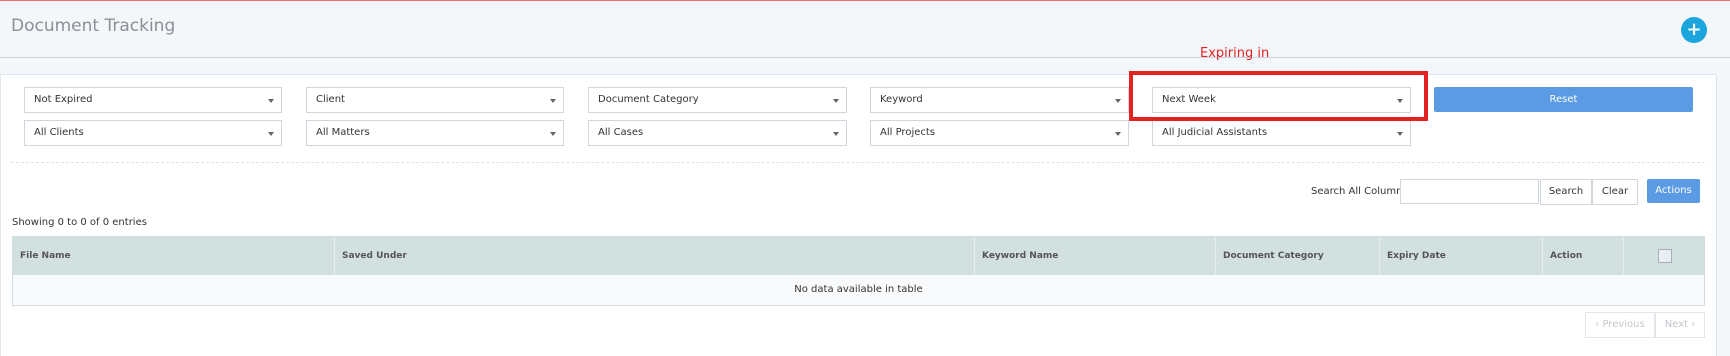 The width and height of the screenshot is (1730, 356). I want to click on clear-button: Clear, so click(1615, 192).